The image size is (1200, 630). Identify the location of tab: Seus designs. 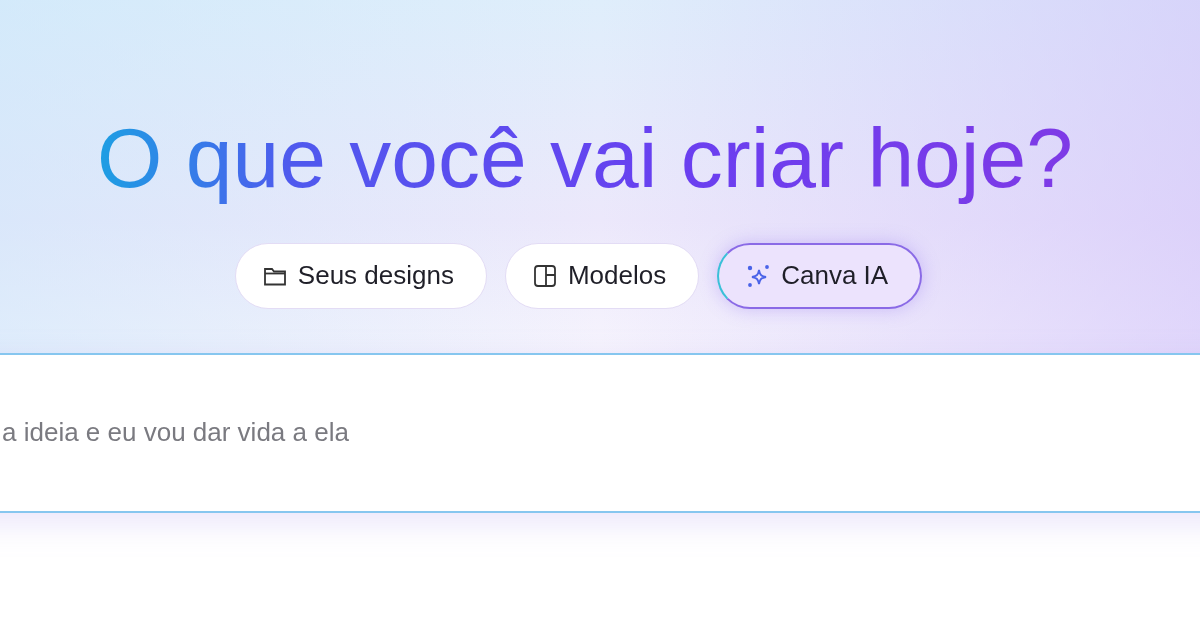
(360, 275).